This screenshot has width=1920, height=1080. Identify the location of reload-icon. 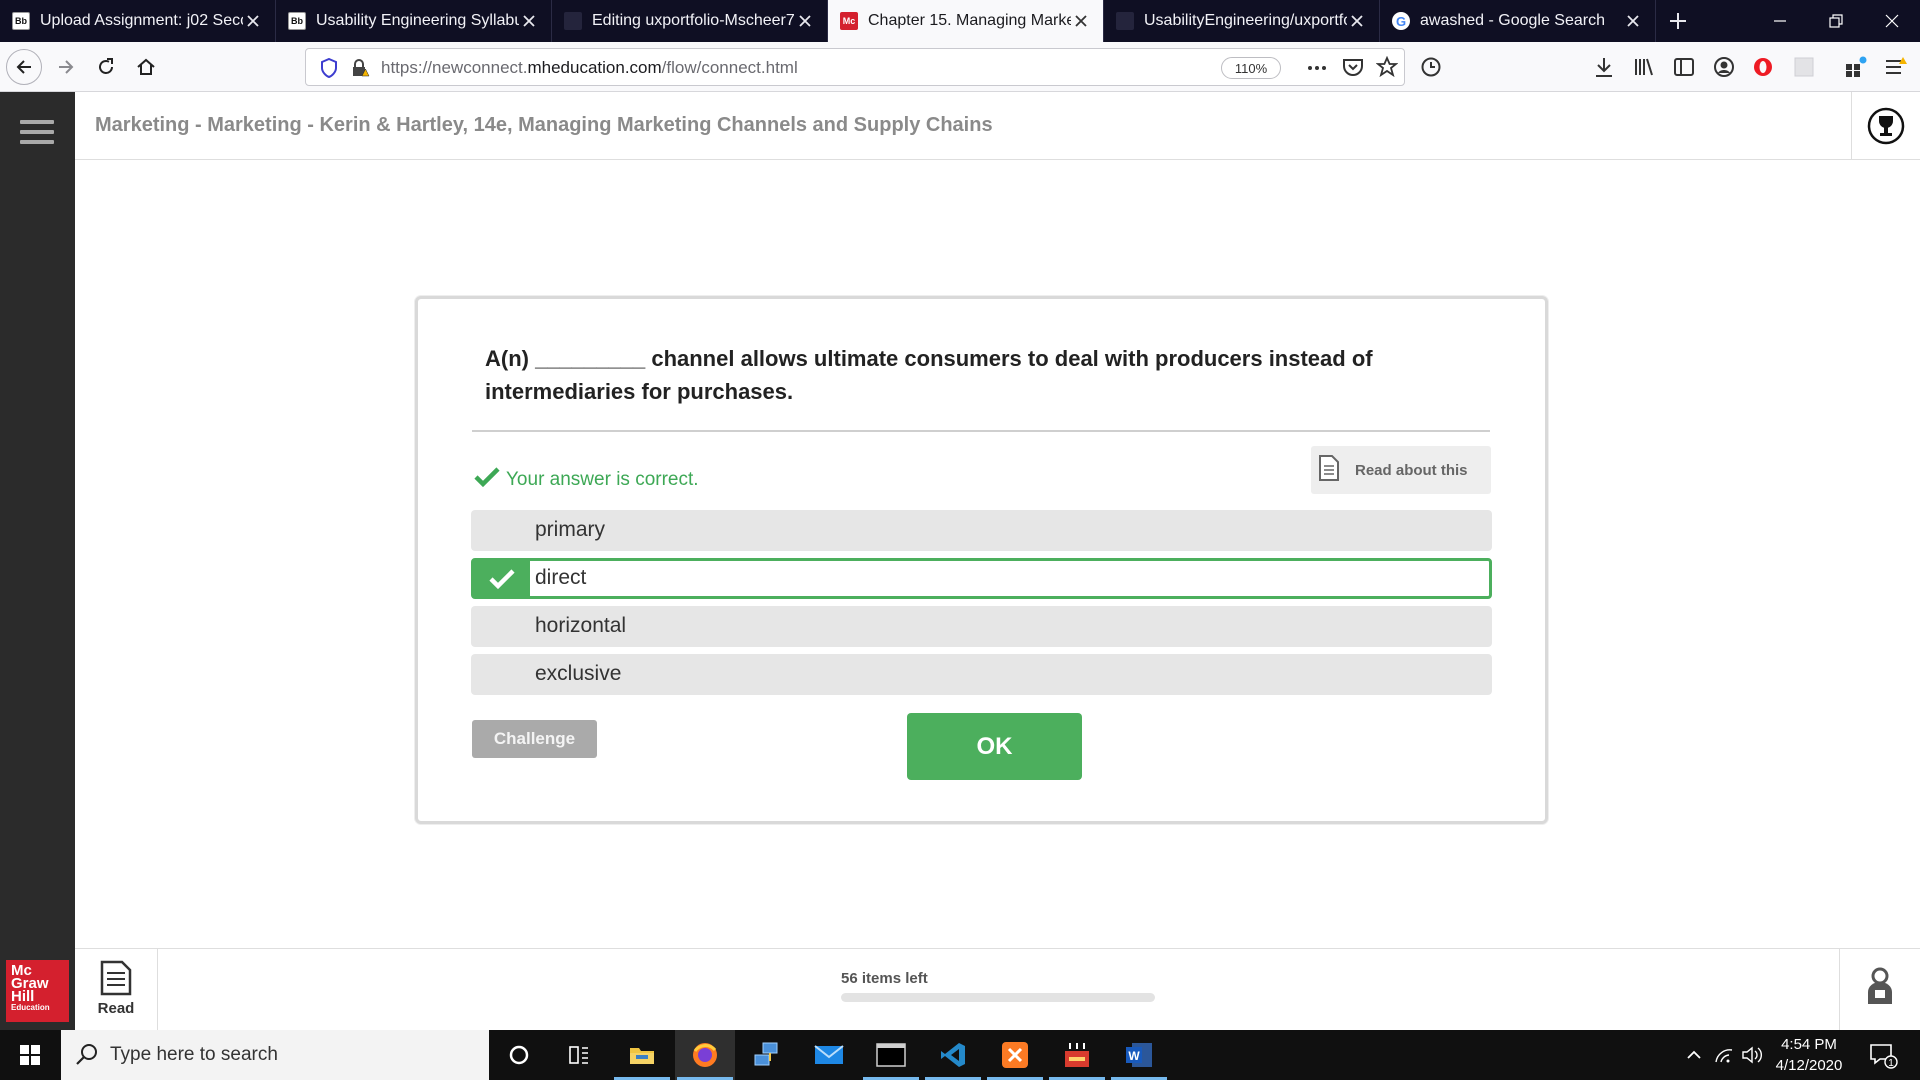
(106, 67).